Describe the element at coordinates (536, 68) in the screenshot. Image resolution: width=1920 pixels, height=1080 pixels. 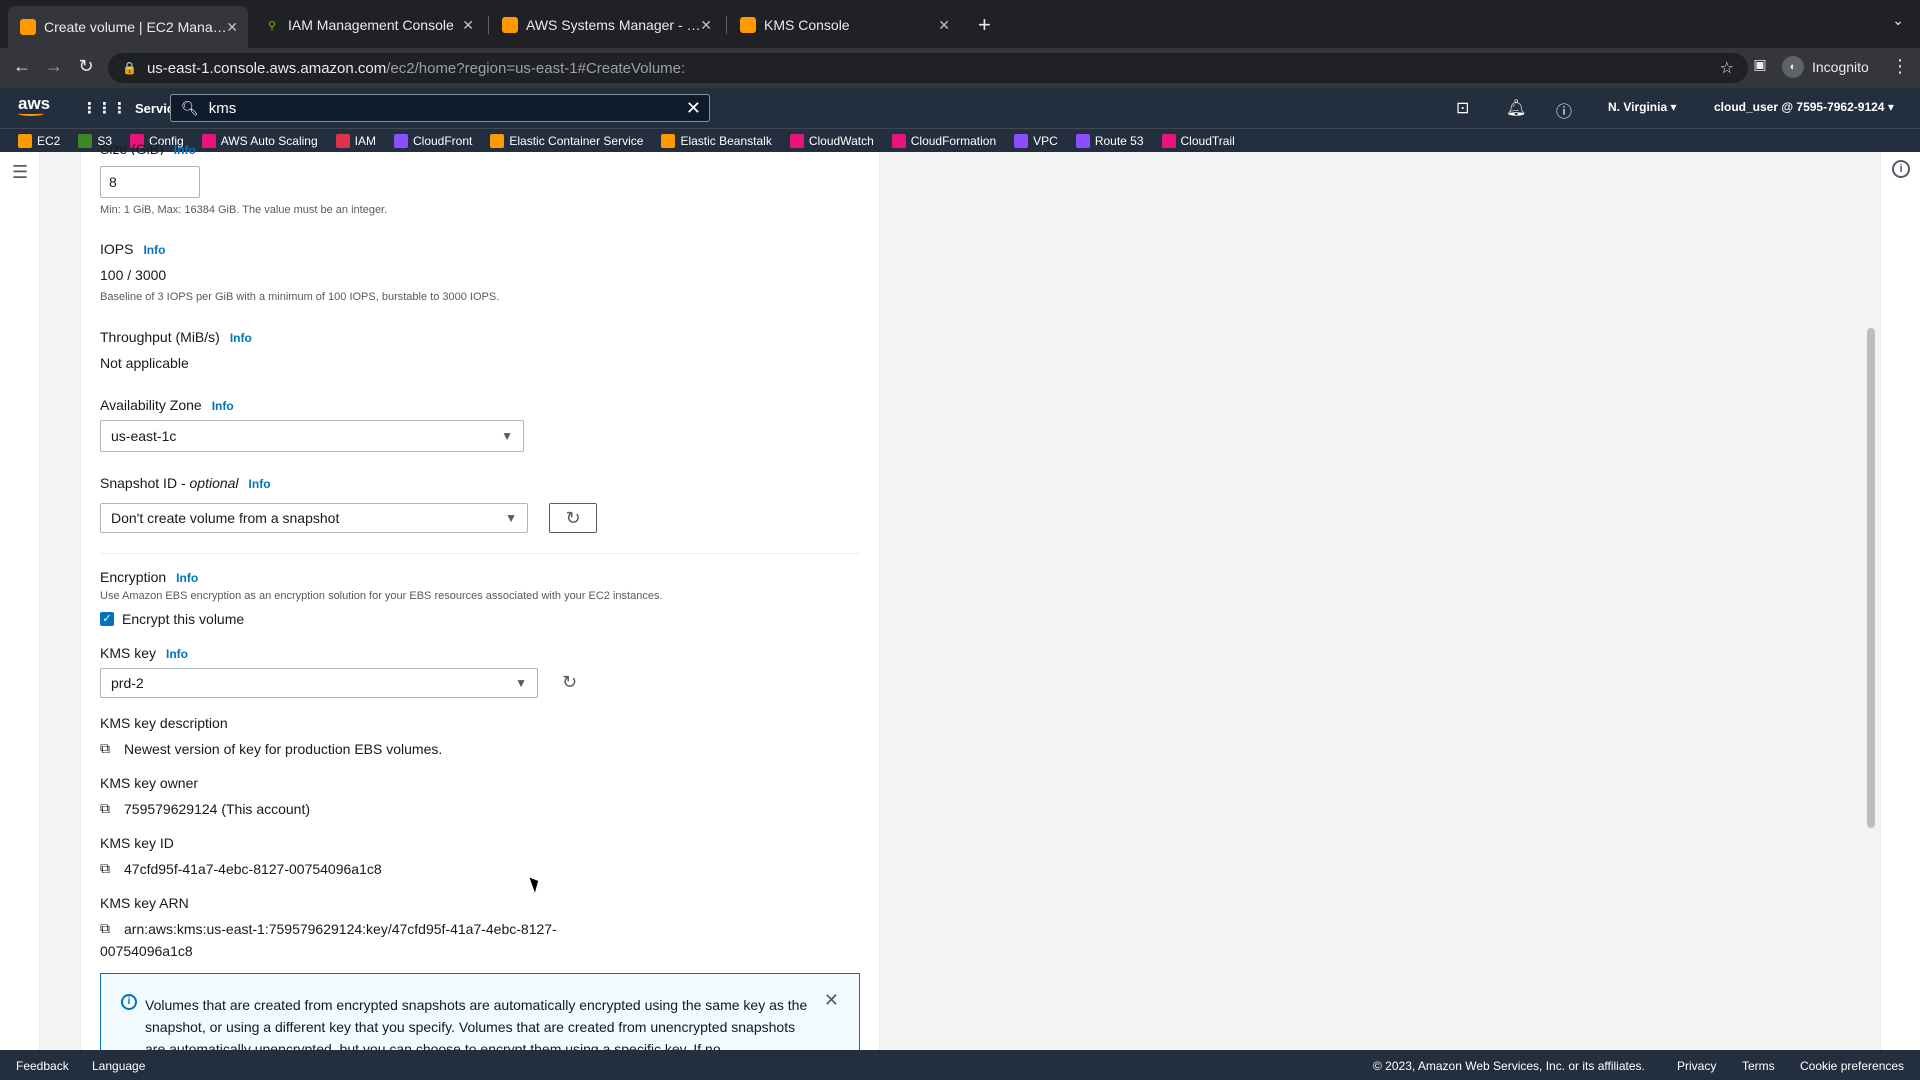
I see `url-path: /ec2/home?region=us-east-1#CreateVolume:` at that location.